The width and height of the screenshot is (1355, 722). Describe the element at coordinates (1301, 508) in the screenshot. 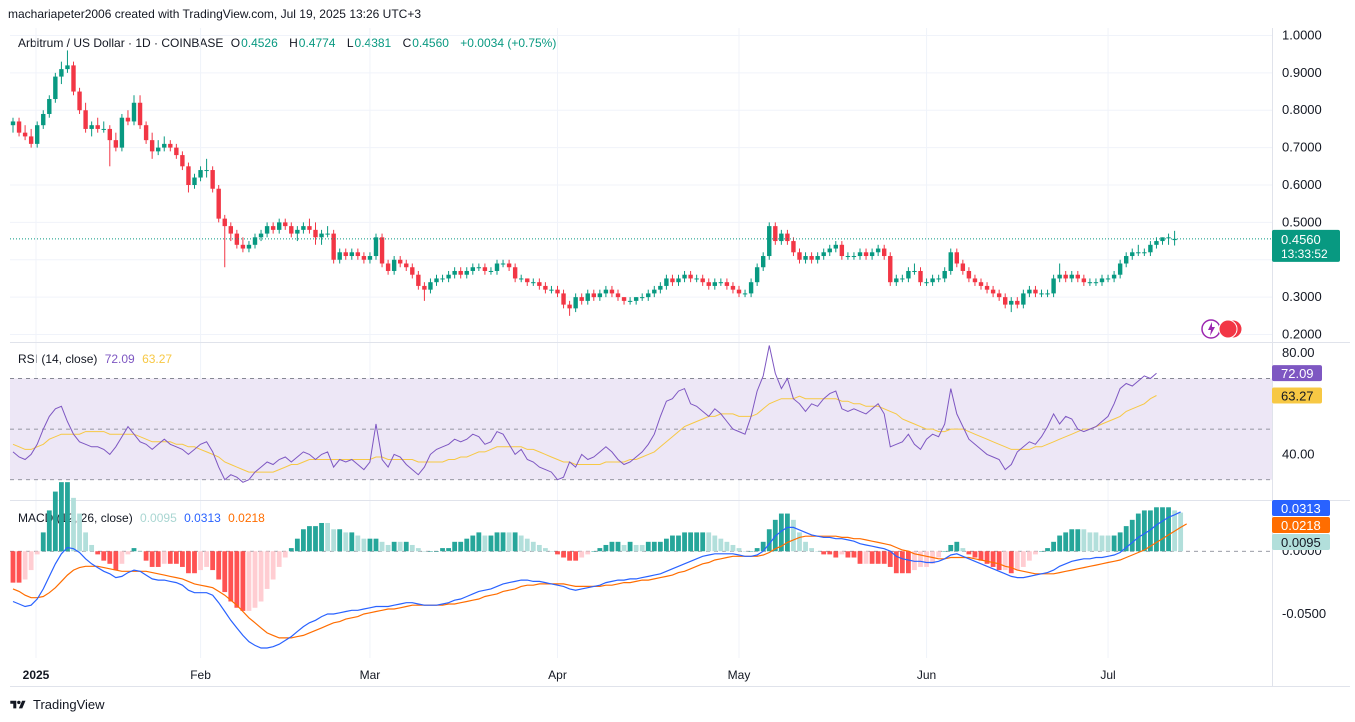

I see `macd-badge-text: 0.0313` at that location.